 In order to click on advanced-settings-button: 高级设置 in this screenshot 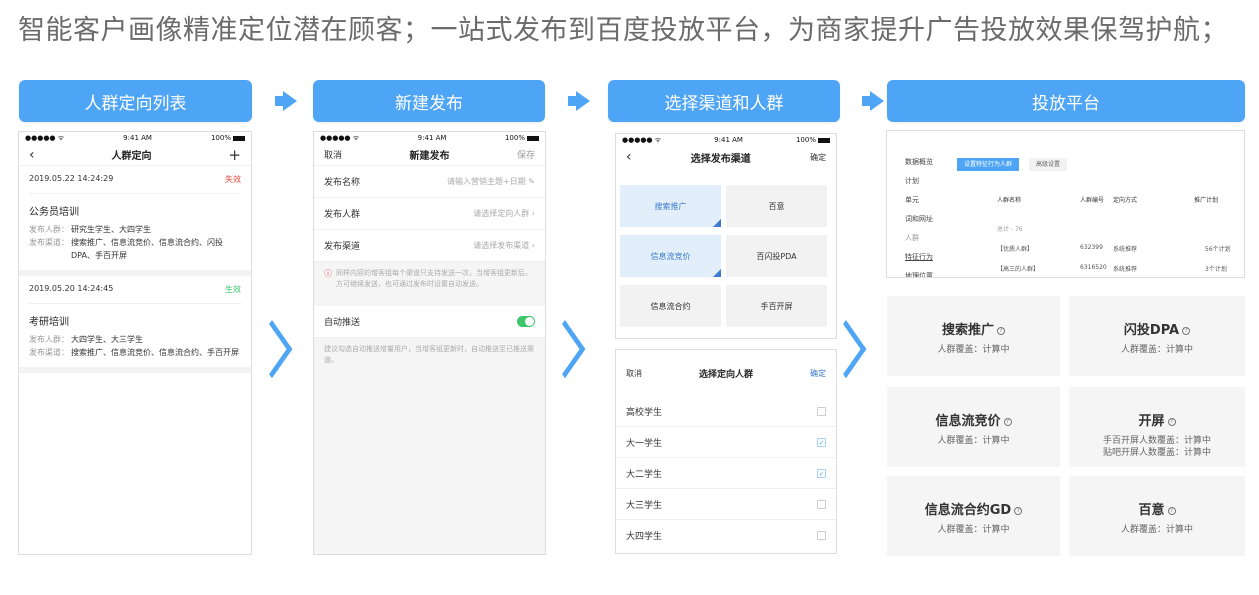, I will do `click(1048, 164)`.